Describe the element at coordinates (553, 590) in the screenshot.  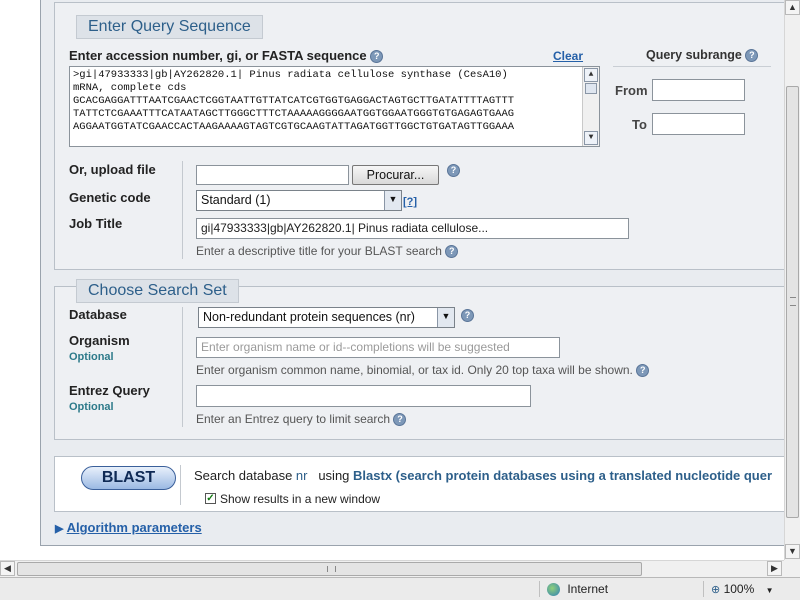
I see `globe-icon` at that location.